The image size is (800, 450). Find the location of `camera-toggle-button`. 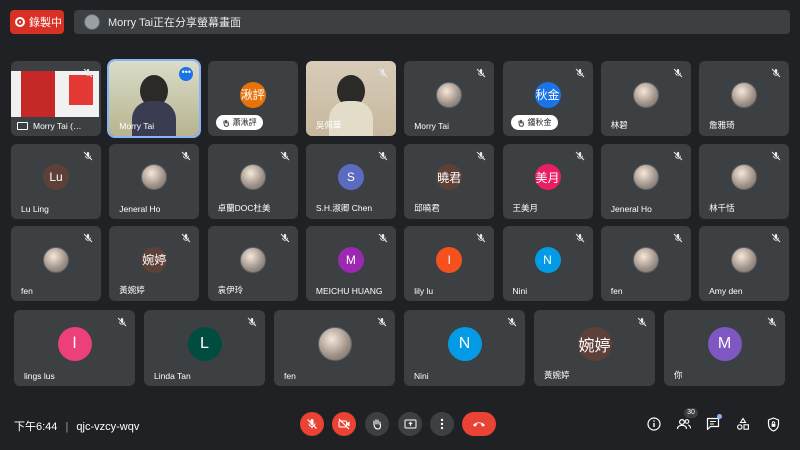

camera-toggle-button is located at coordinates (344, 424).